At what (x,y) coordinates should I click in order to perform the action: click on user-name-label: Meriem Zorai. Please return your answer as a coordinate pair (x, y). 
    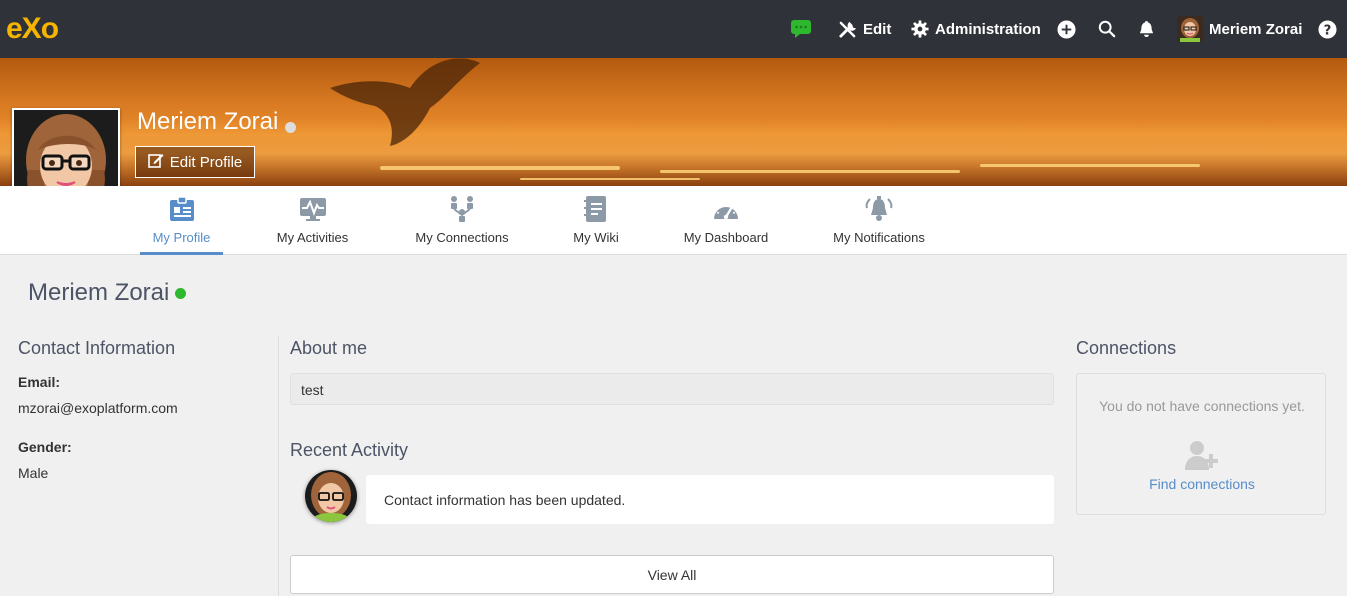
    Looking at the image, I should click on (1256, 29).